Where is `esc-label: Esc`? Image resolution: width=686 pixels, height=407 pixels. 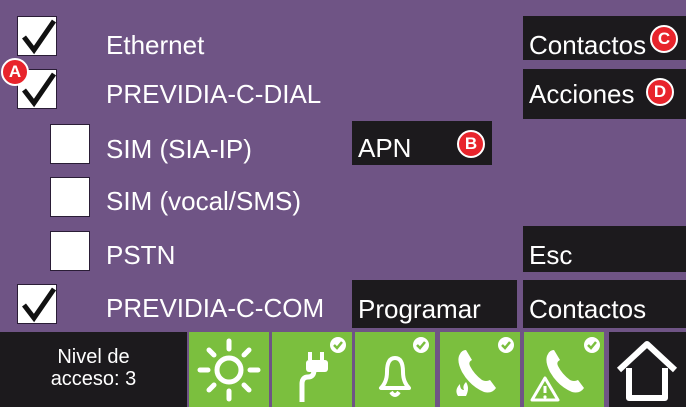 esc-label: Esc is located at coordinates (551, 255).